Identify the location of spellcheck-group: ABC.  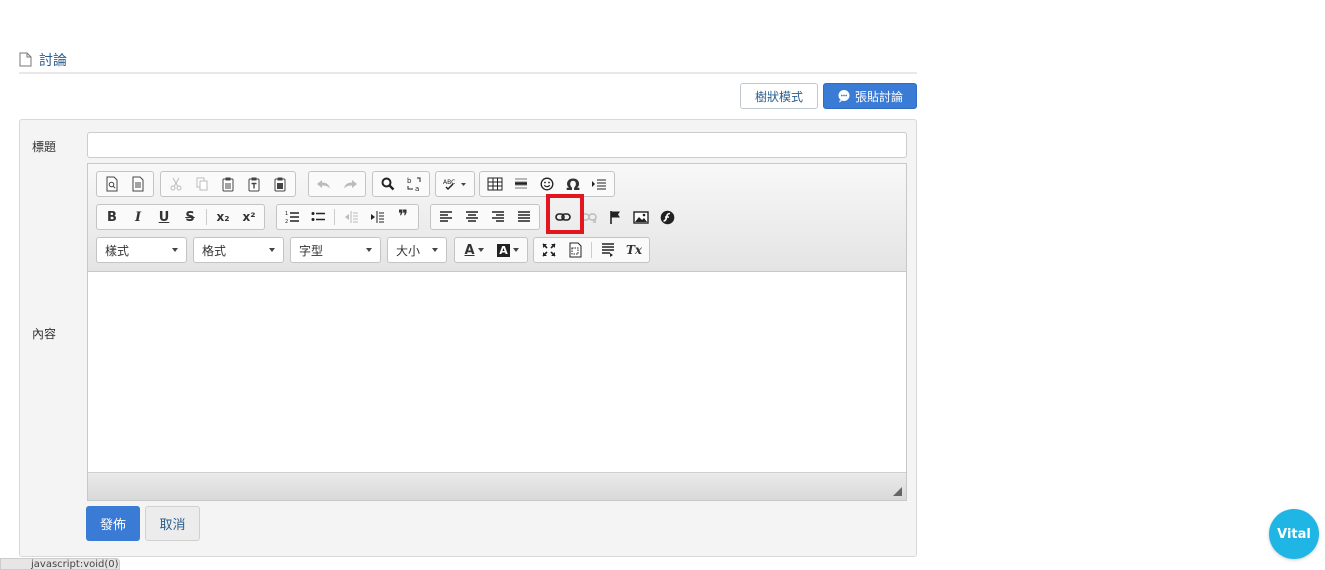
(455, 184).